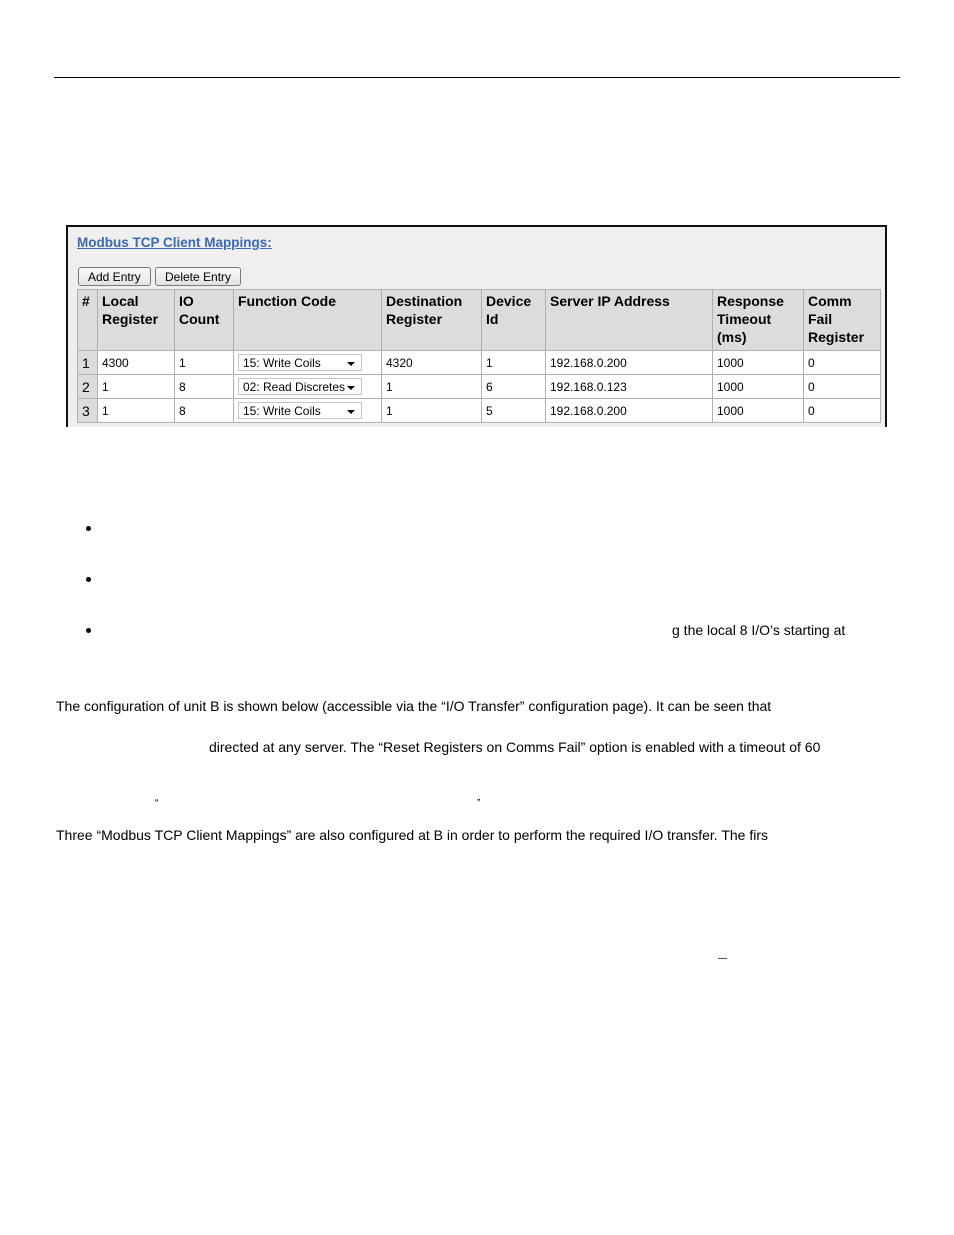 The width and height of the screenshot is (954, 1235). What do you see at coordinates (87, 320) in the screenshot?
I see `col-header-num: #` at bounding box center [87, 320].